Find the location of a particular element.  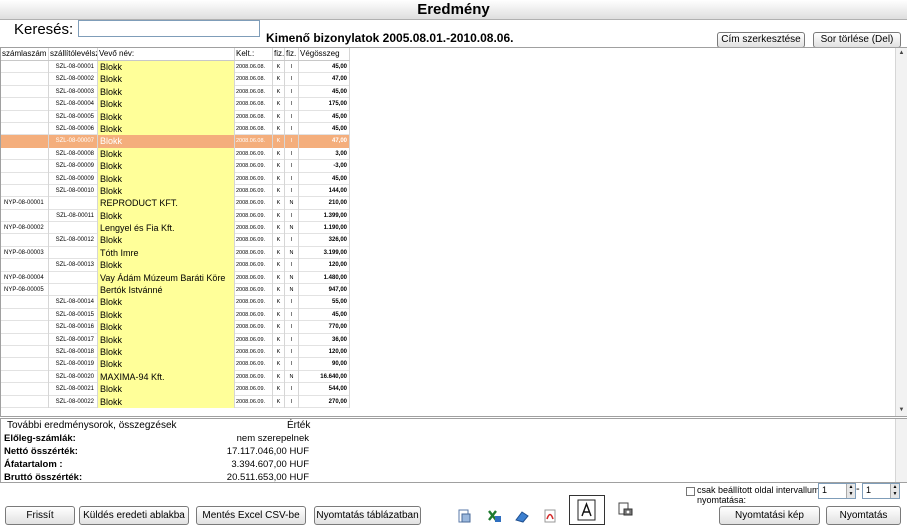

table-row: SZL-08-00008 Blokk 2008.06.09. K I 3,00 is located at coordinates (175, 154).